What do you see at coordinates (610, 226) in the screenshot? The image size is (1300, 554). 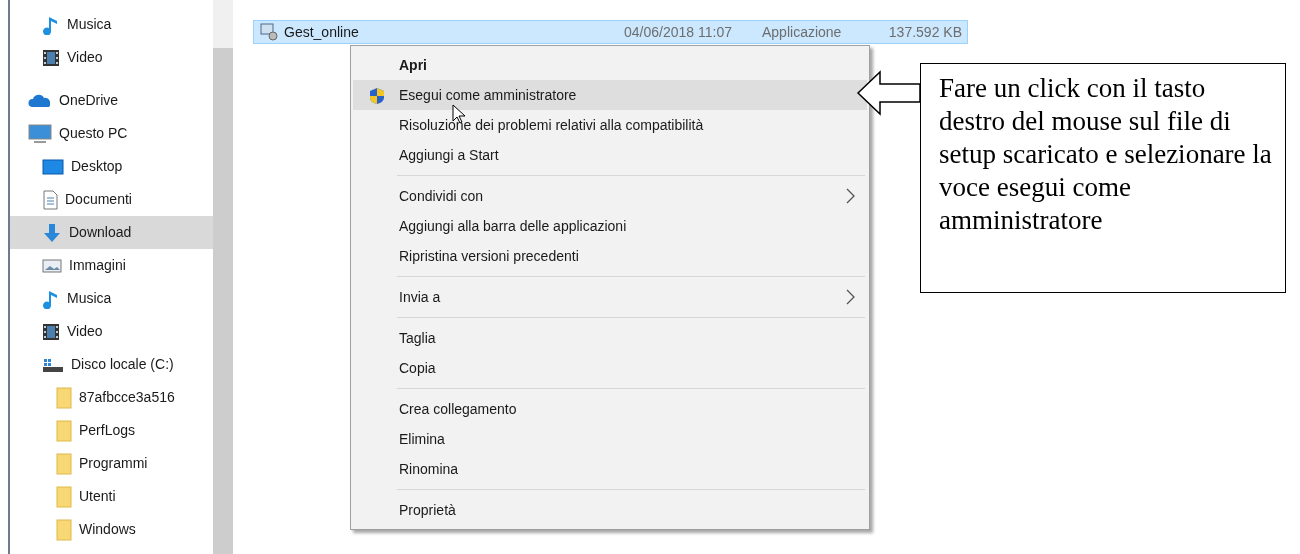 I see `menu-item: Aggiungi alla barra delle applicazioni` at bounding box center [610, 226].